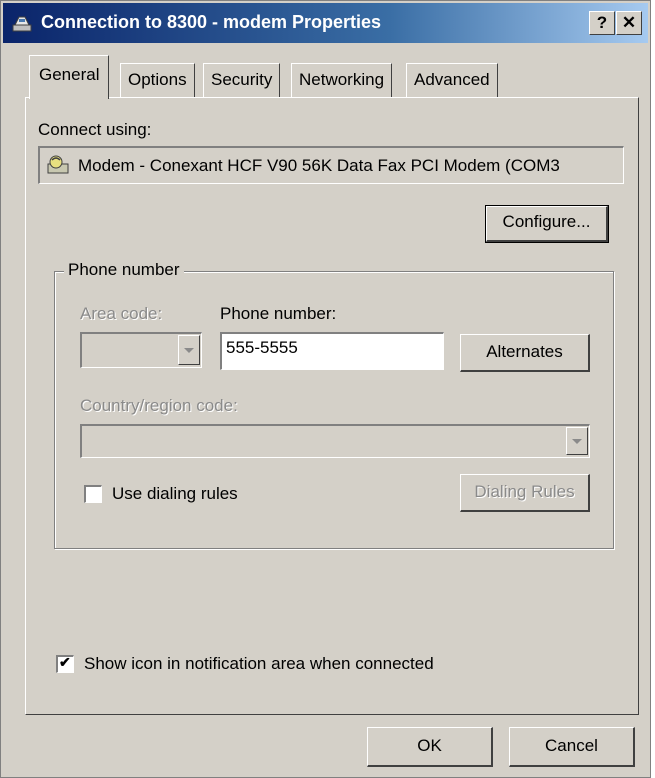  What do you see at coordinates (157, 80) in the screenshot?
I see `tab-options: Options` at bounding box center [157, 80].